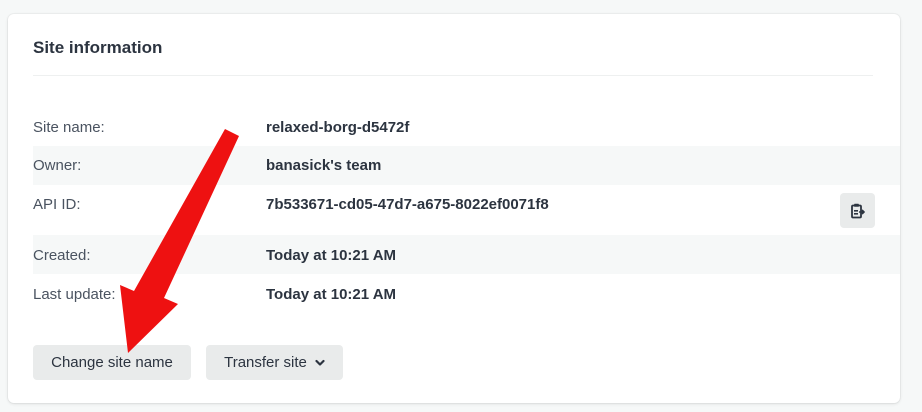 This screenshot has width=922, height=412. I want to click on transfer-site-button: Transfer site, so click(274, 362).